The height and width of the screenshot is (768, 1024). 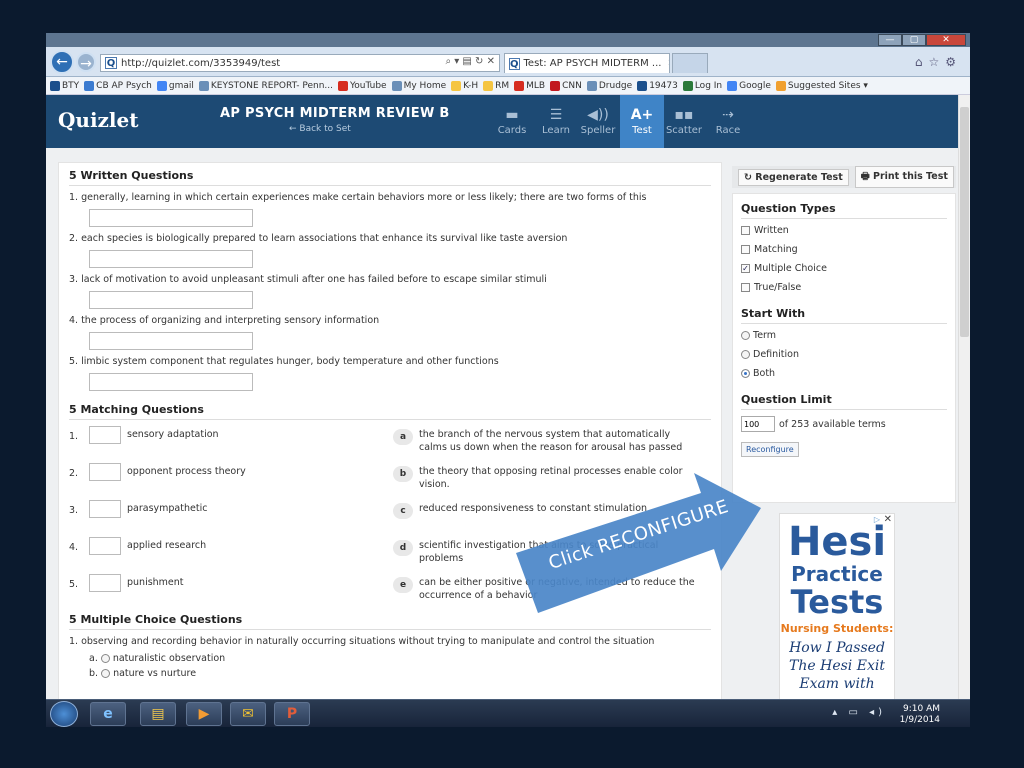 What do you see at coordinates (403, 474) in the screenshot?
I see `match-letter-badge: b` at bounding box center [403, 474].